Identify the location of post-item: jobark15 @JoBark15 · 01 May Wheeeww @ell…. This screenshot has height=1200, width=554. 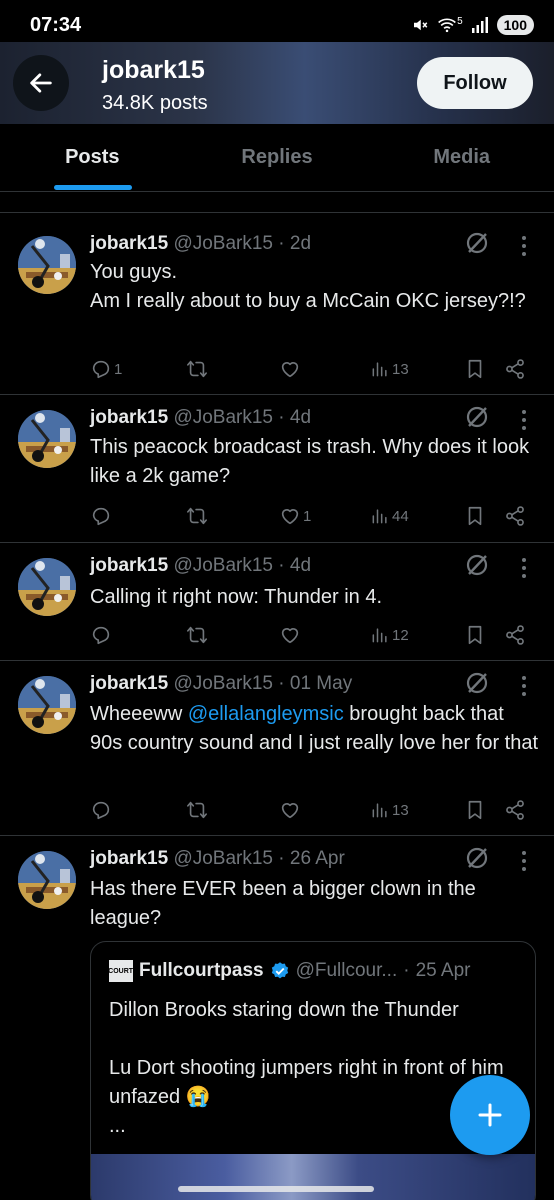
(277, 748).